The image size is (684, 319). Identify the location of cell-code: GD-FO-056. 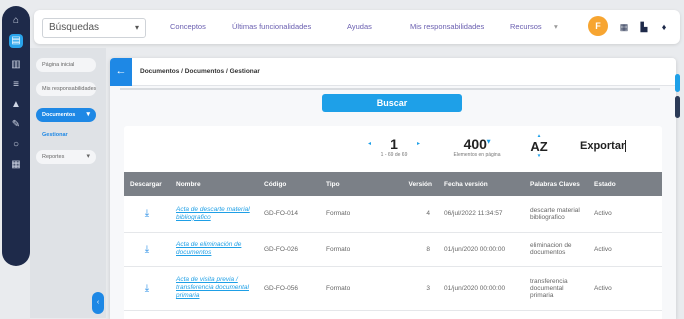
(289, 288).